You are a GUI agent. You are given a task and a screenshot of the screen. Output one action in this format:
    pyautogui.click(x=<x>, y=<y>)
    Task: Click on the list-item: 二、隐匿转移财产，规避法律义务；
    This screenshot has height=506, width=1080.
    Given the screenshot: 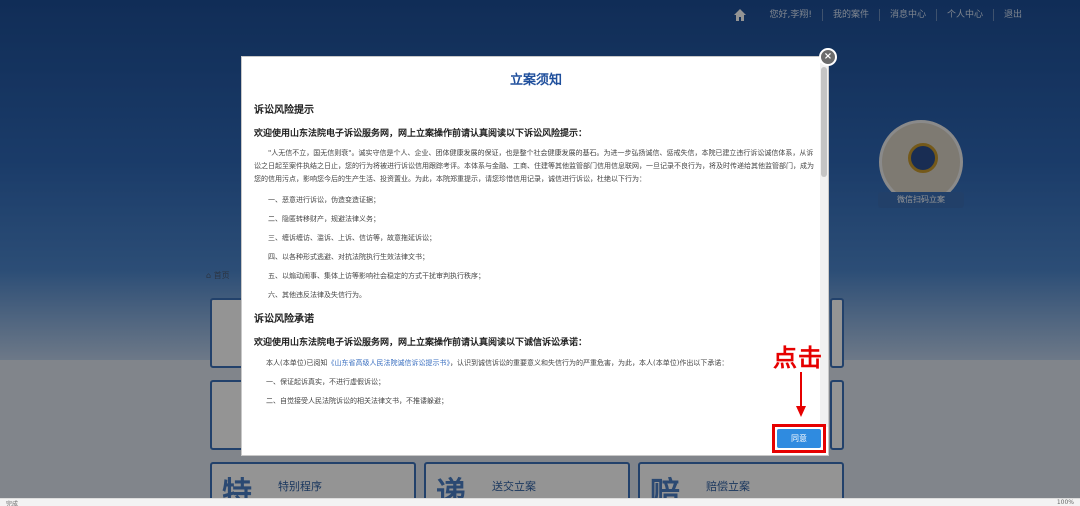 What is the action you would take?
    pyautogui.click(x=324, y=219)
    